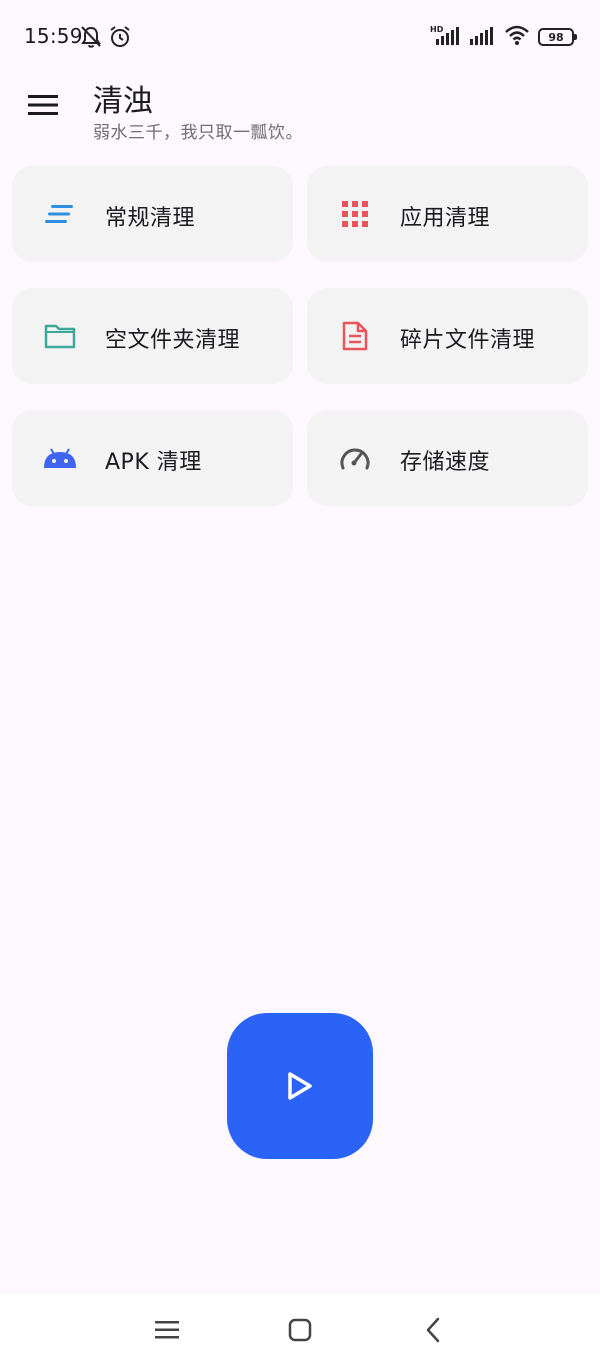  Describe the element at coordinates (150, 218) in the screenshot. I see `tile-label: 常规清理` at that location.